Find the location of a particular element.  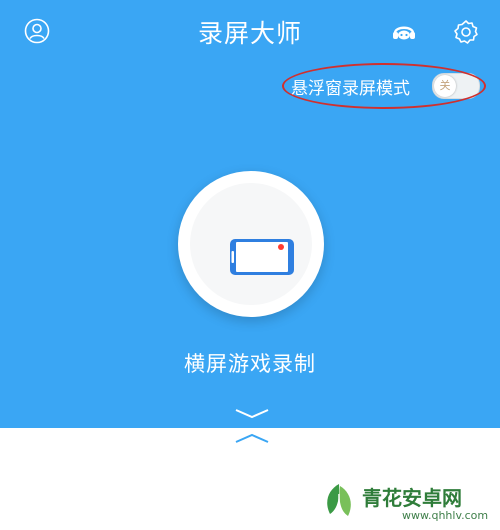

app-title: 录屏大师 is located at coordinates (249, 33).